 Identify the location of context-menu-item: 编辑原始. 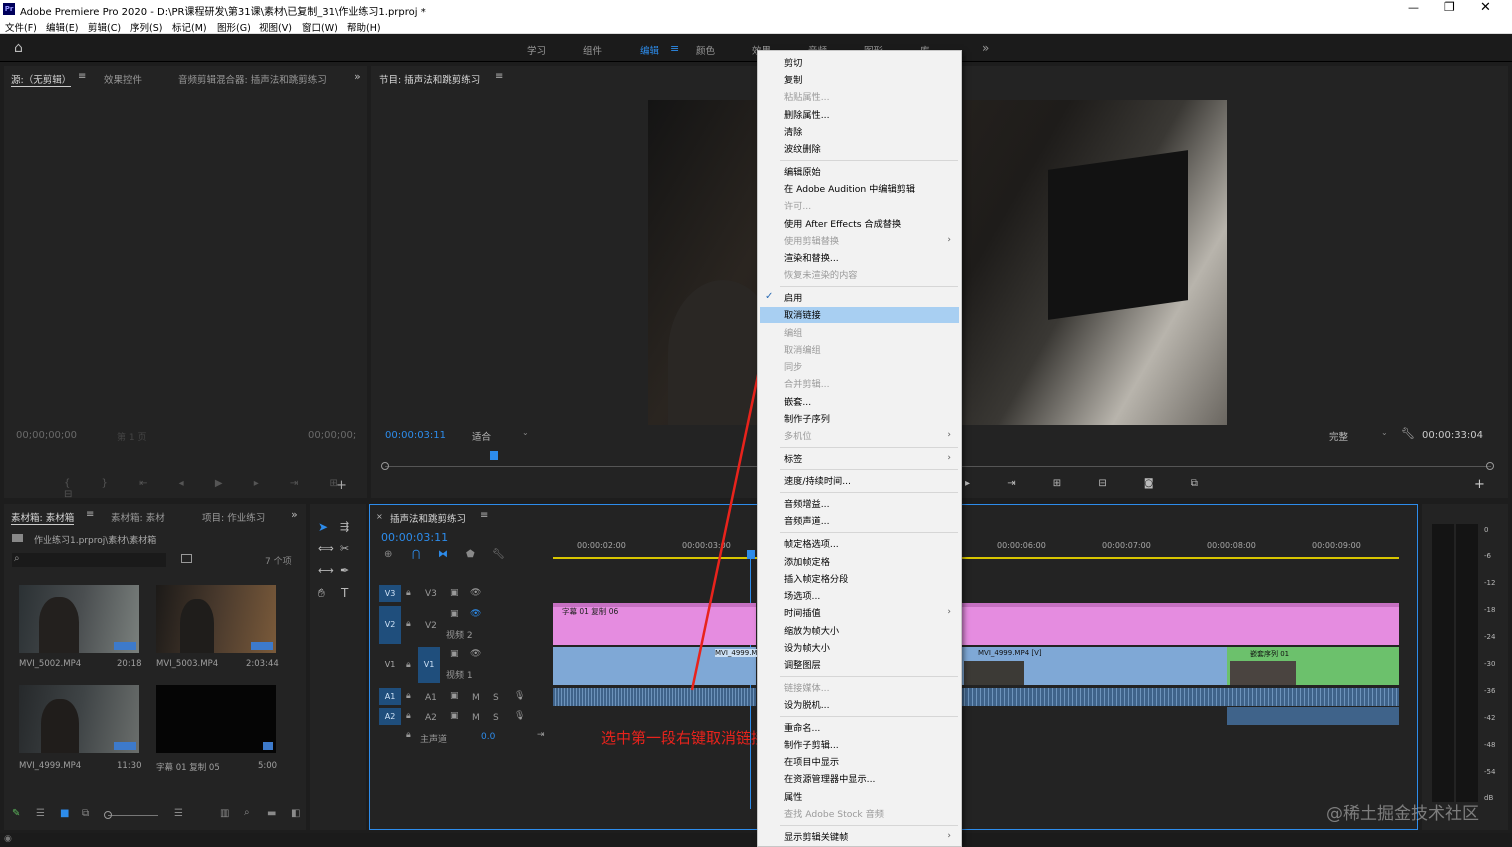
(802, 172).